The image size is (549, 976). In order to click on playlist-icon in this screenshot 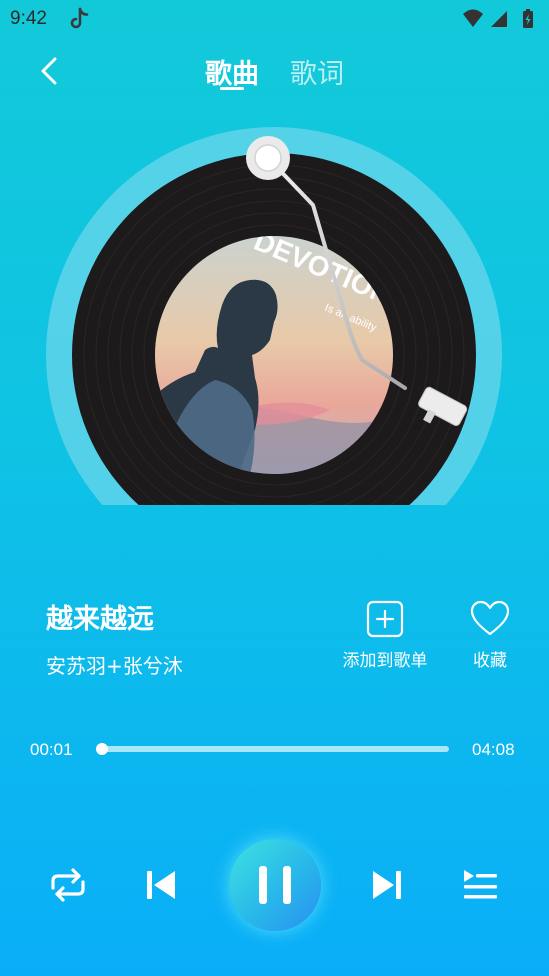, I will do `click(480, 884)`.